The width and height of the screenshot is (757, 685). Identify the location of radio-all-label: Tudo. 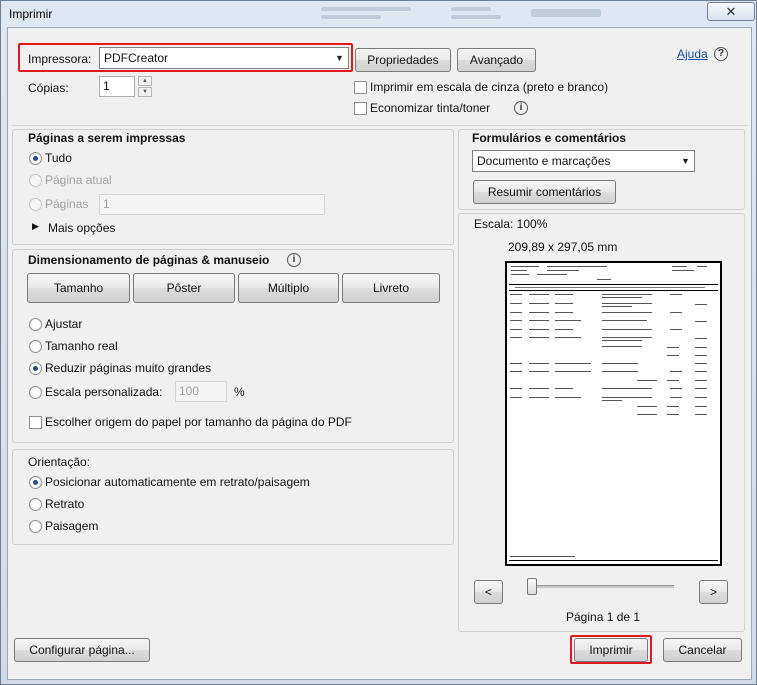
(58, 158).